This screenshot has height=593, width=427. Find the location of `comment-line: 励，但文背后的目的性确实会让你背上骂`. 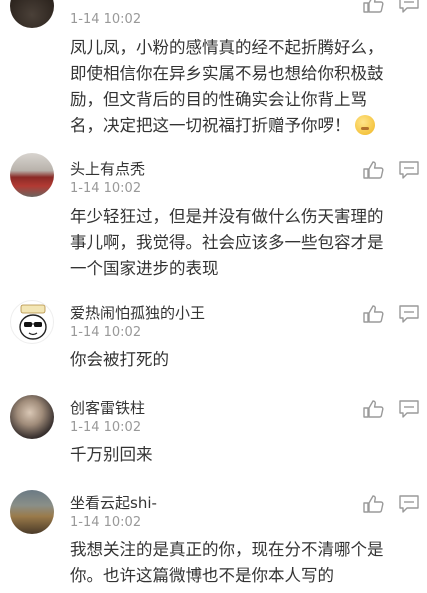

comment-line: 励，但文背后的目的性确实会让你背上骂 is located at coordinates (218, 99).